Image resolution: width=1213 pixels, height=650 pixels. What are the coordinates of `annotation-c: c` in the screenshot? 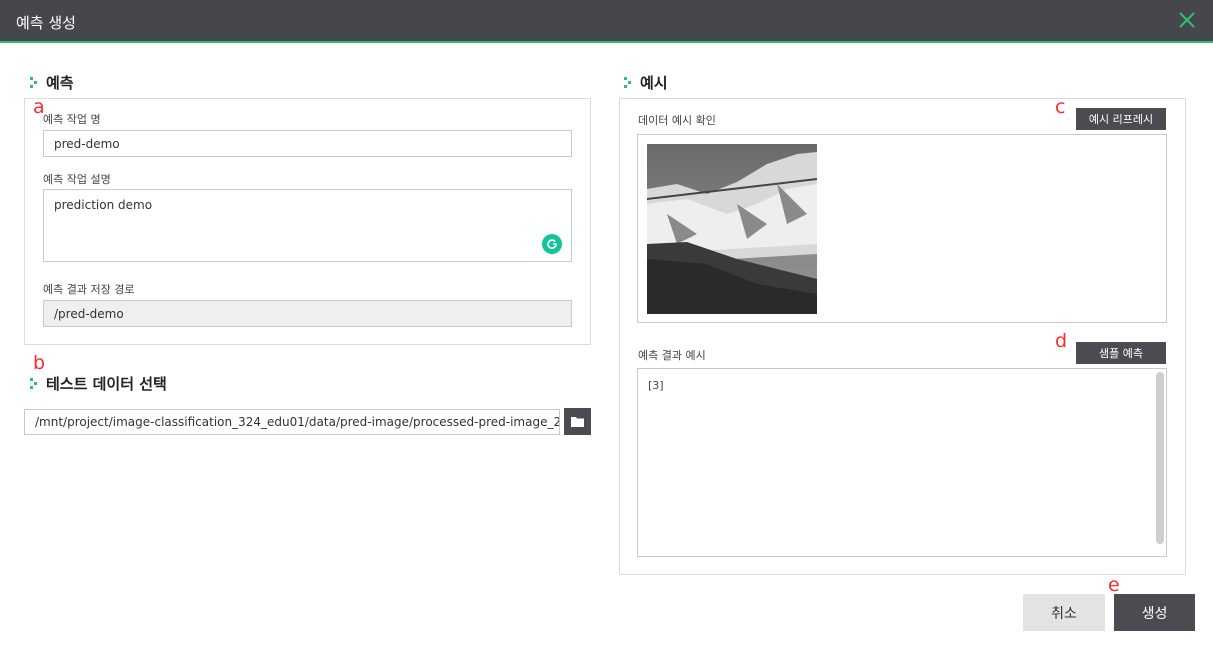 It's located at (1060, 107).